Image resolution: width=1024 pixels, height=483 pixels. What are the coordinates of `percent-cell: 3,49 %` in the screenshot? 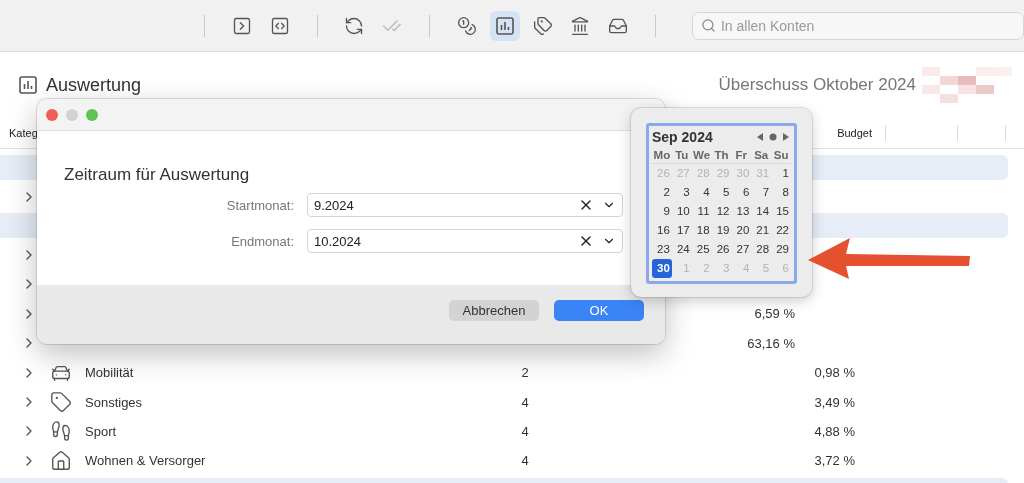 It's located at (834, 402).